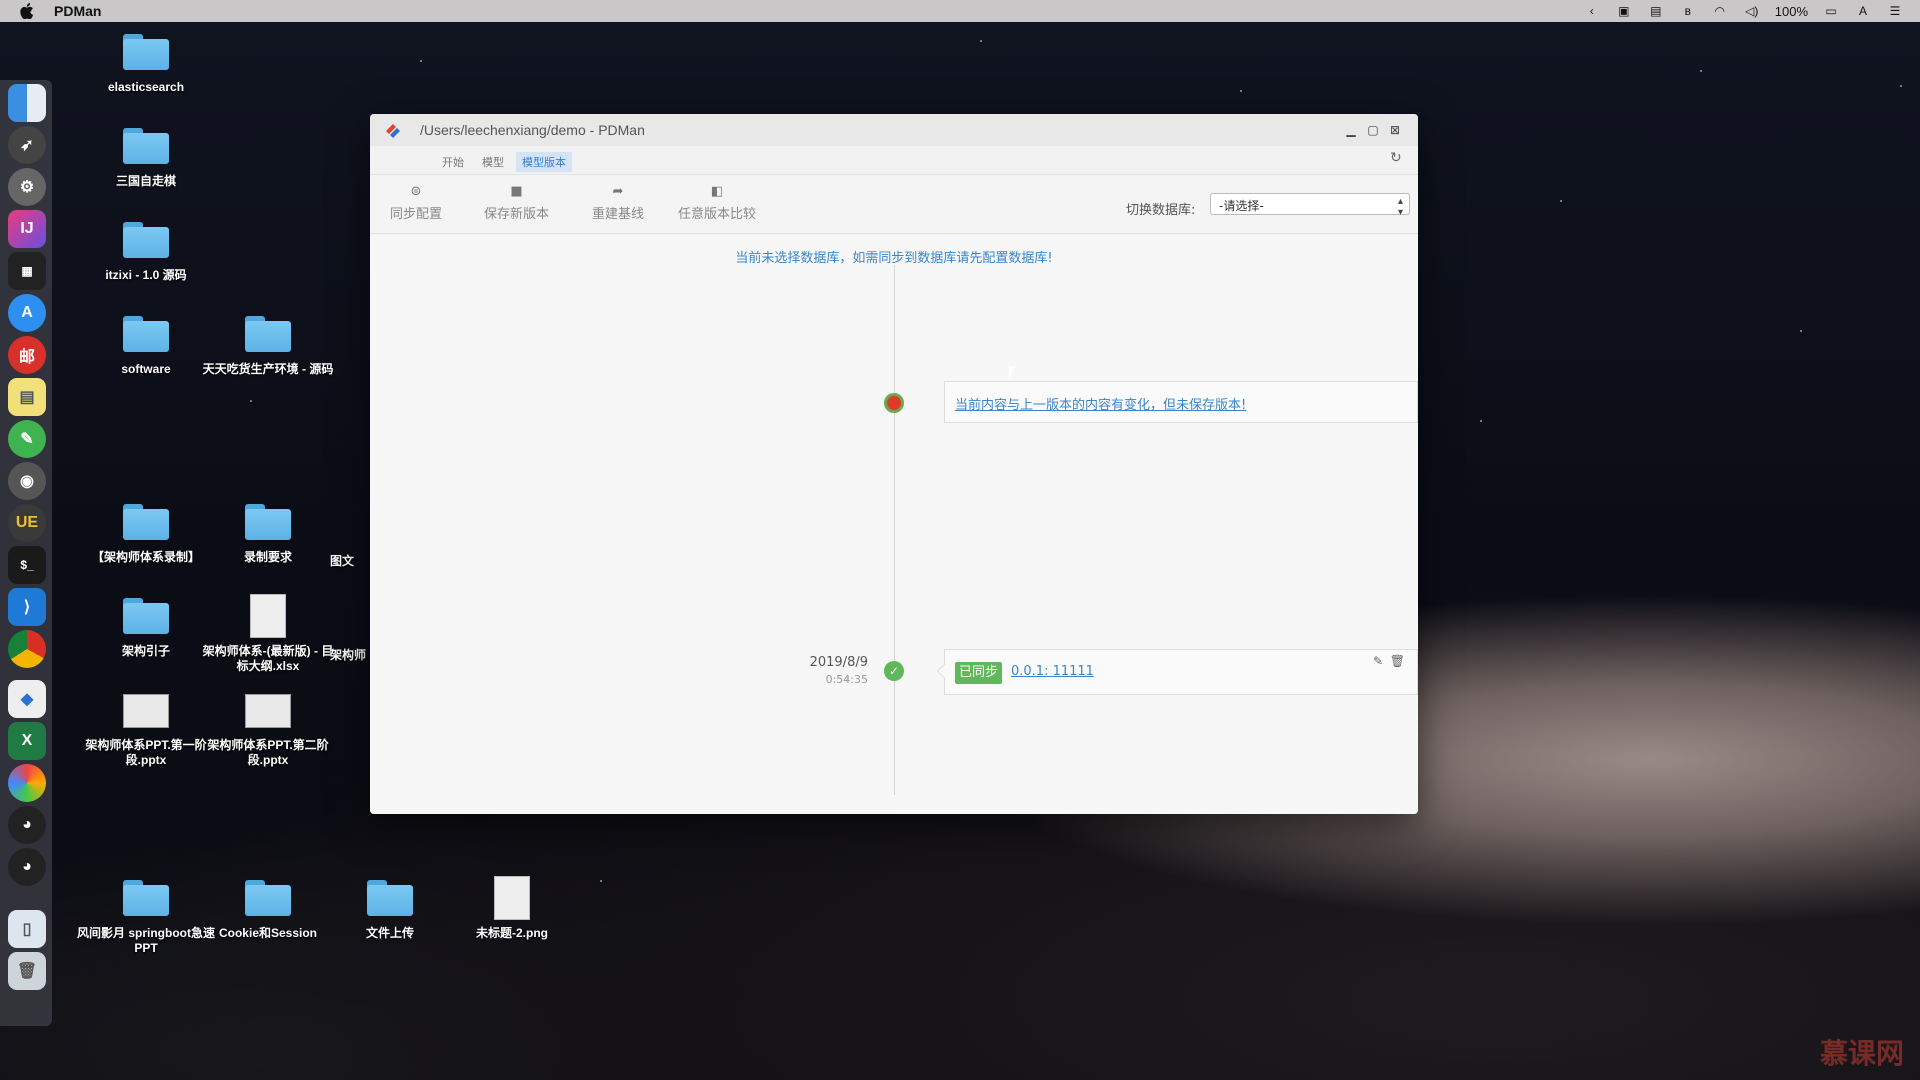  What do you see at coordinates (268, 634) in the screenshot?
I see `desktop-file-xlsx: 架构师体系-(最新版) - 目标大纲.xlsx` at bounding box center [268, 634].